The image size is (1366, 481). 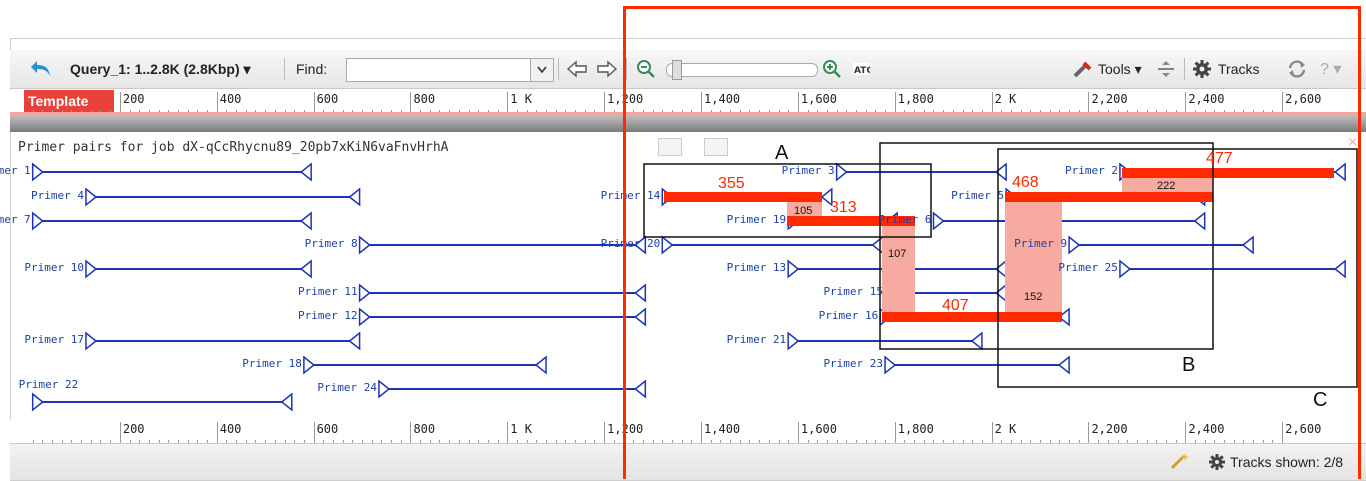 I want to click on primer-label: Primer 11, so click(x=327, y=291).